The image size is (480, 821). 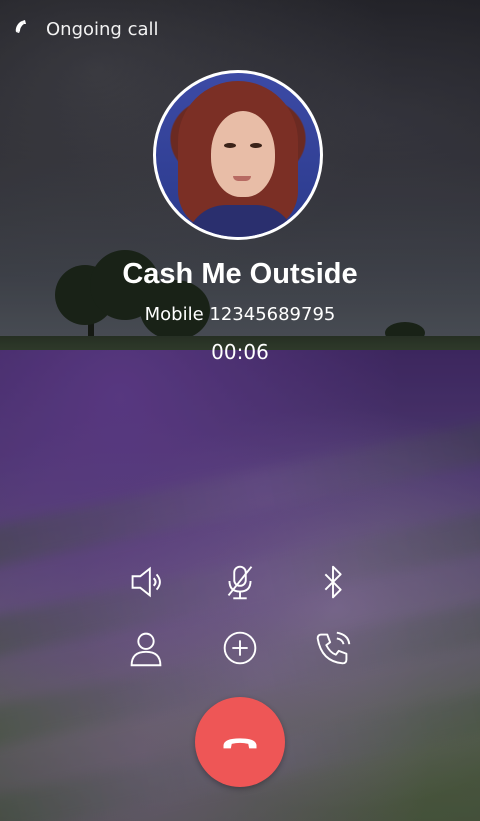 I want to click on speaker-button, so click(x=146, y=582).